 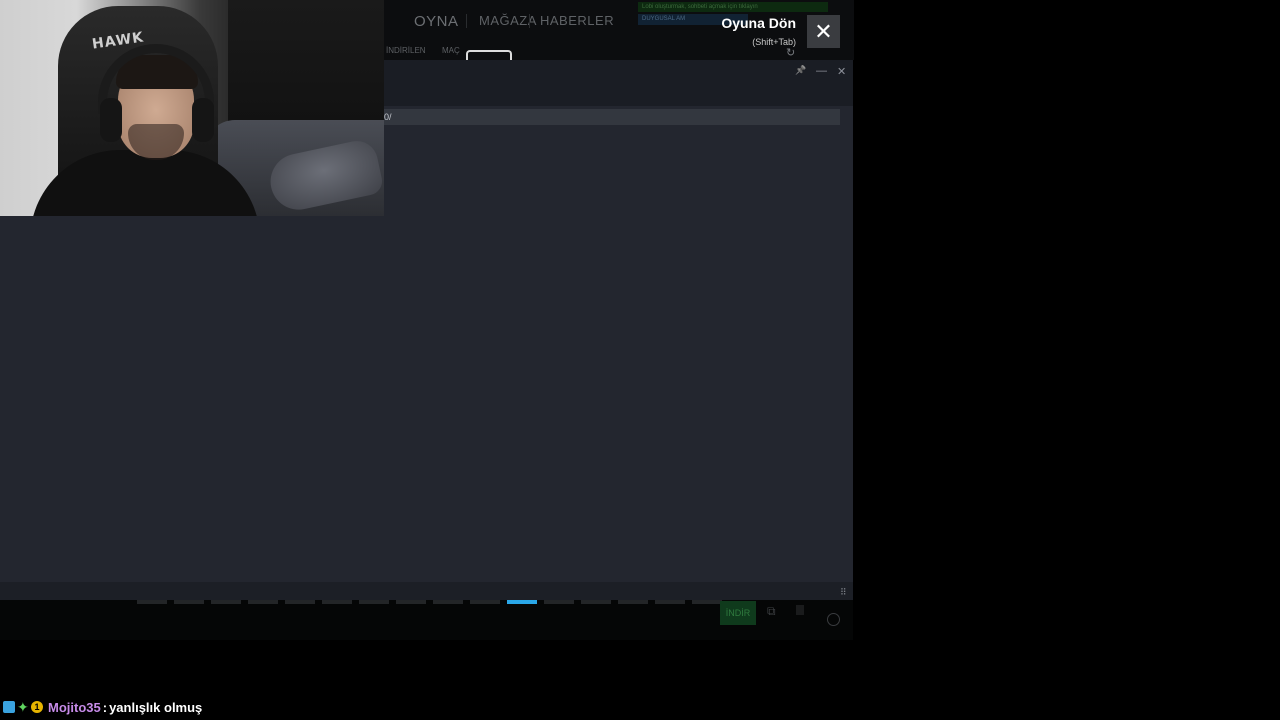 I want to click on external-link-icon: ⧉, so click(x=771, y=611).